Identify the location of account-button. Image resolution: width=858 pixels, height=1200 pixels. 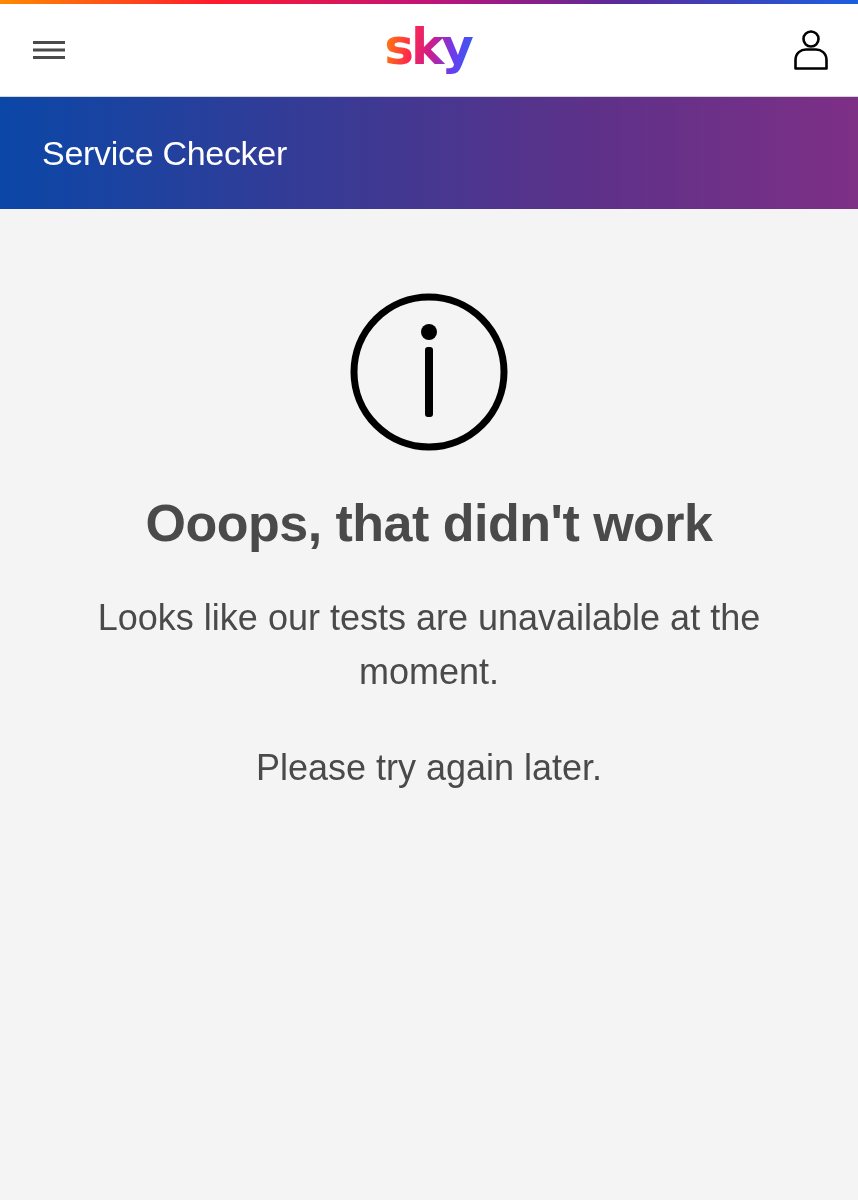
(811, 50).